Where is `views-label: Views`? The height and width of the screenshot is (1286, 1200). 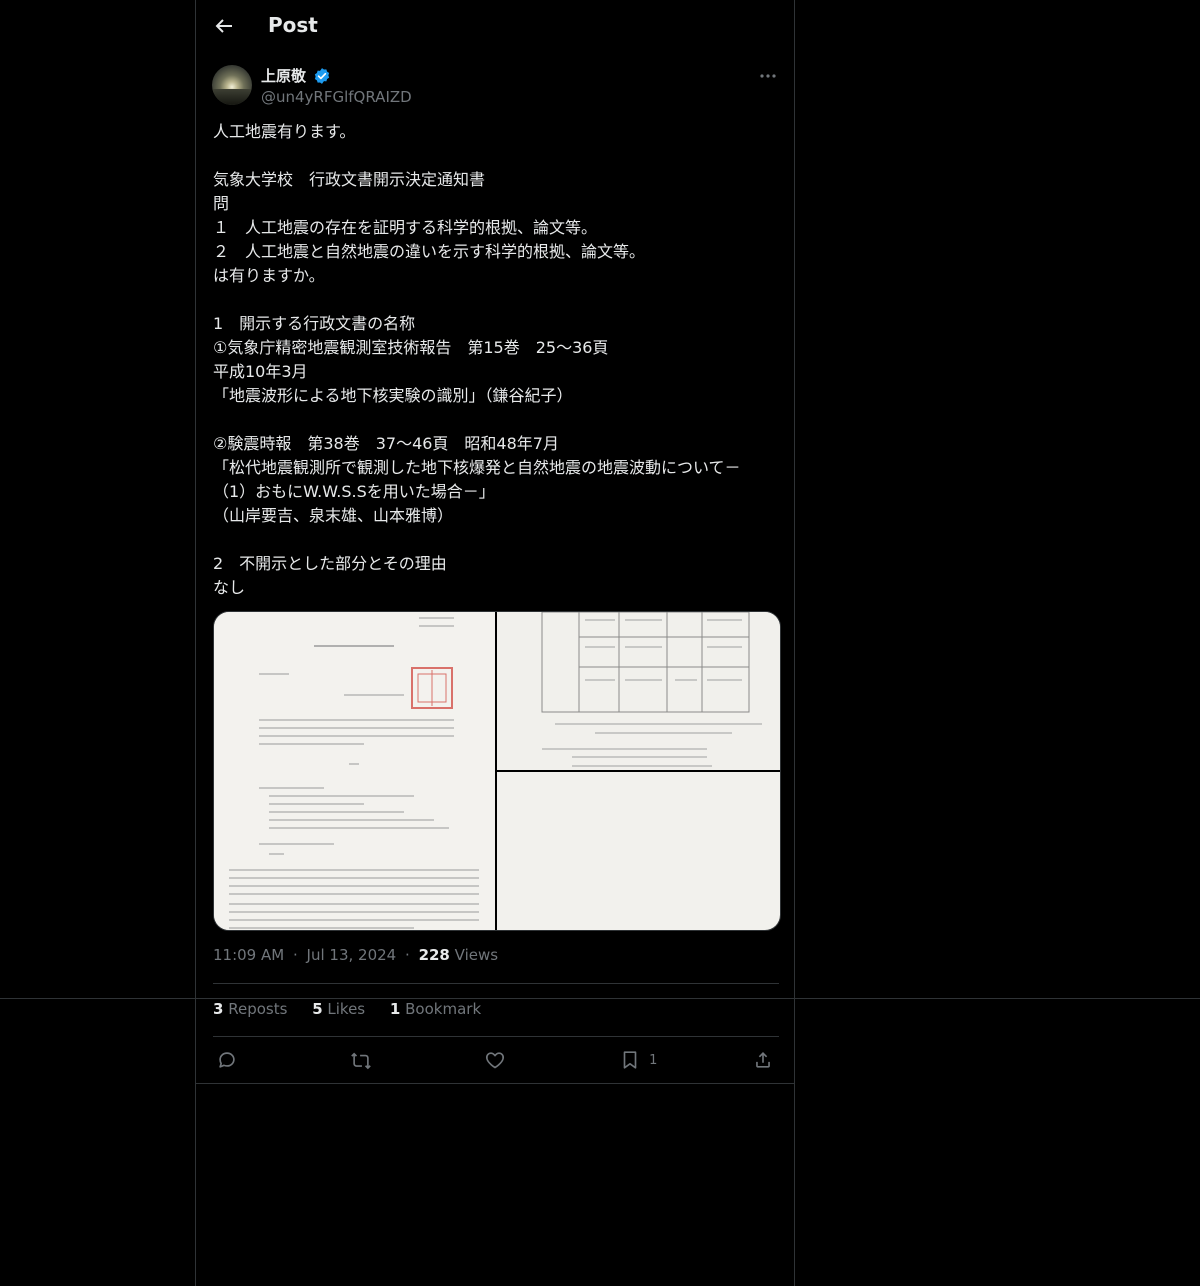
views-label: Views is located at coordinates (476, 955).